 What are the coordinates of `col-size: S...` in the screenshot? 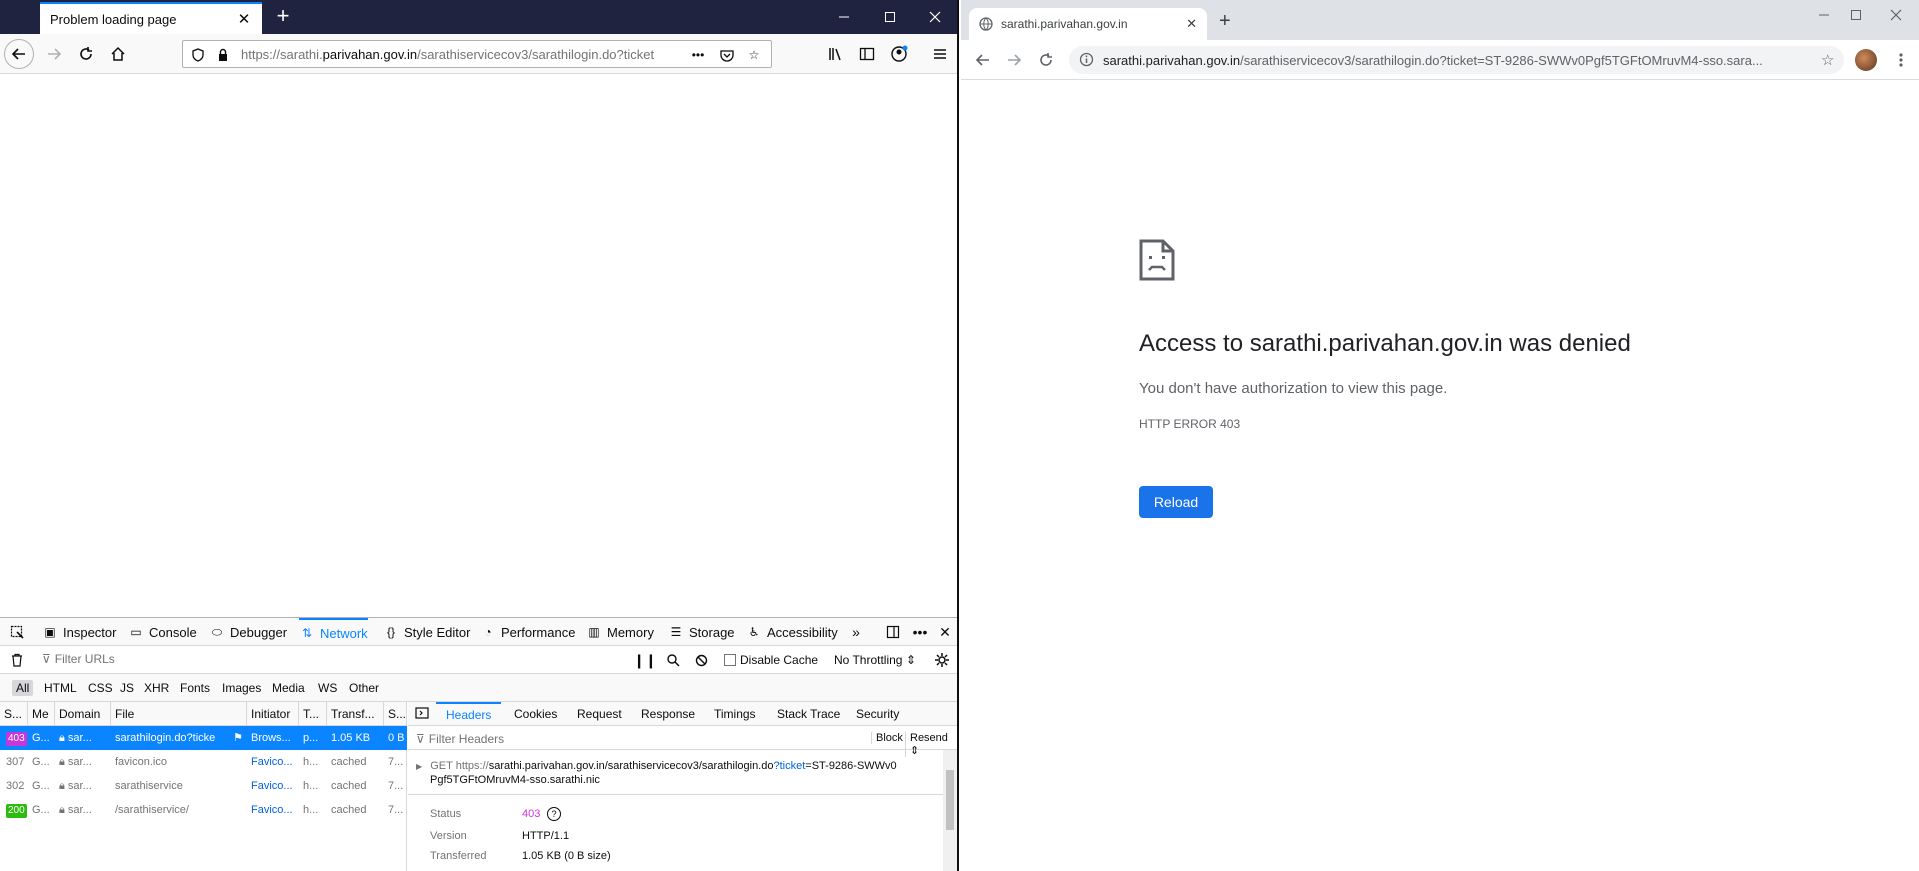 It's located at (395, 714).